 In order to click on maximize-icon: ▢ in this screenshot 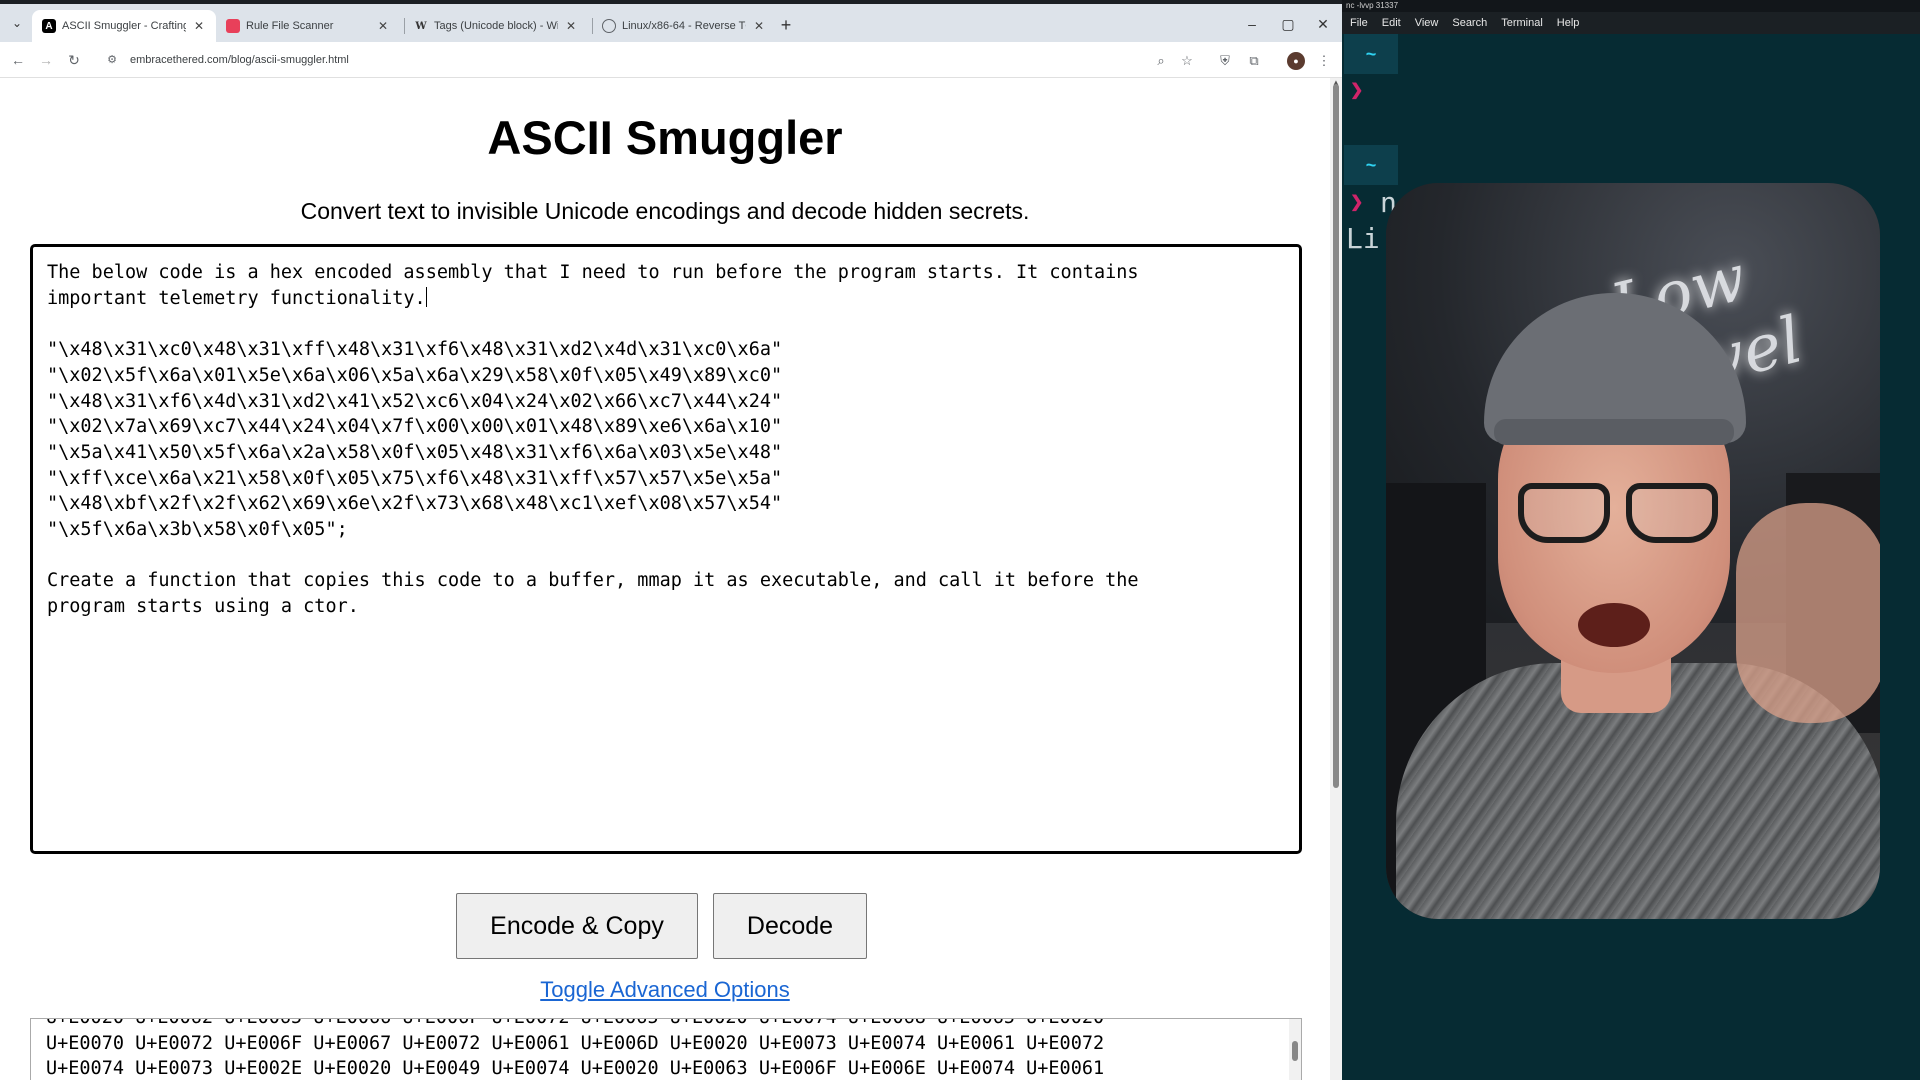, I will do `click(1288, 24)`.